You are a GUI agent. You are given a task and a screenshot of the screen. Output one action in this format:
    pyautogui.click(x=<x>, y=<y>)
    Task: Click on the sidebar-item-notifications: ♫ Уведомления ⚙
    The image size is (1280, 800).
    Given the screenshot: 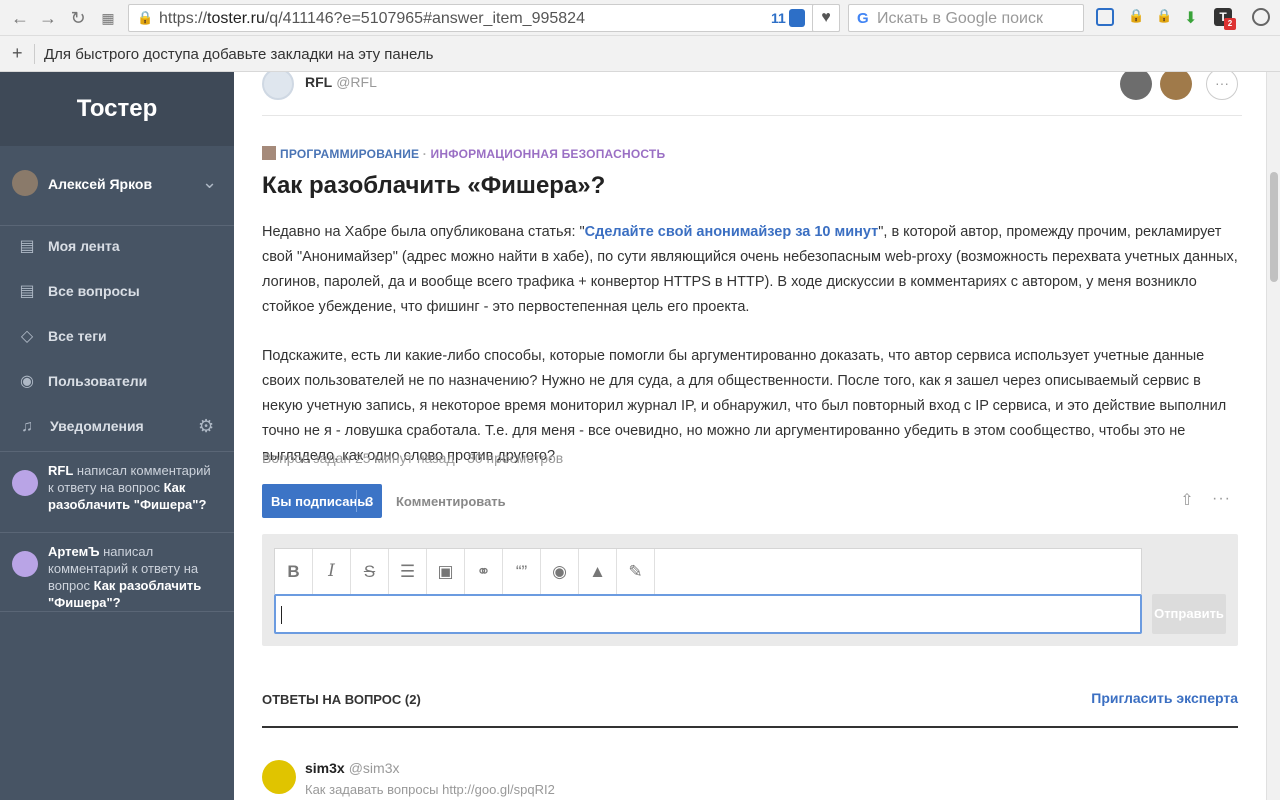 What is the action you would take?
    pyautogui.click(x=117, y=428)
    